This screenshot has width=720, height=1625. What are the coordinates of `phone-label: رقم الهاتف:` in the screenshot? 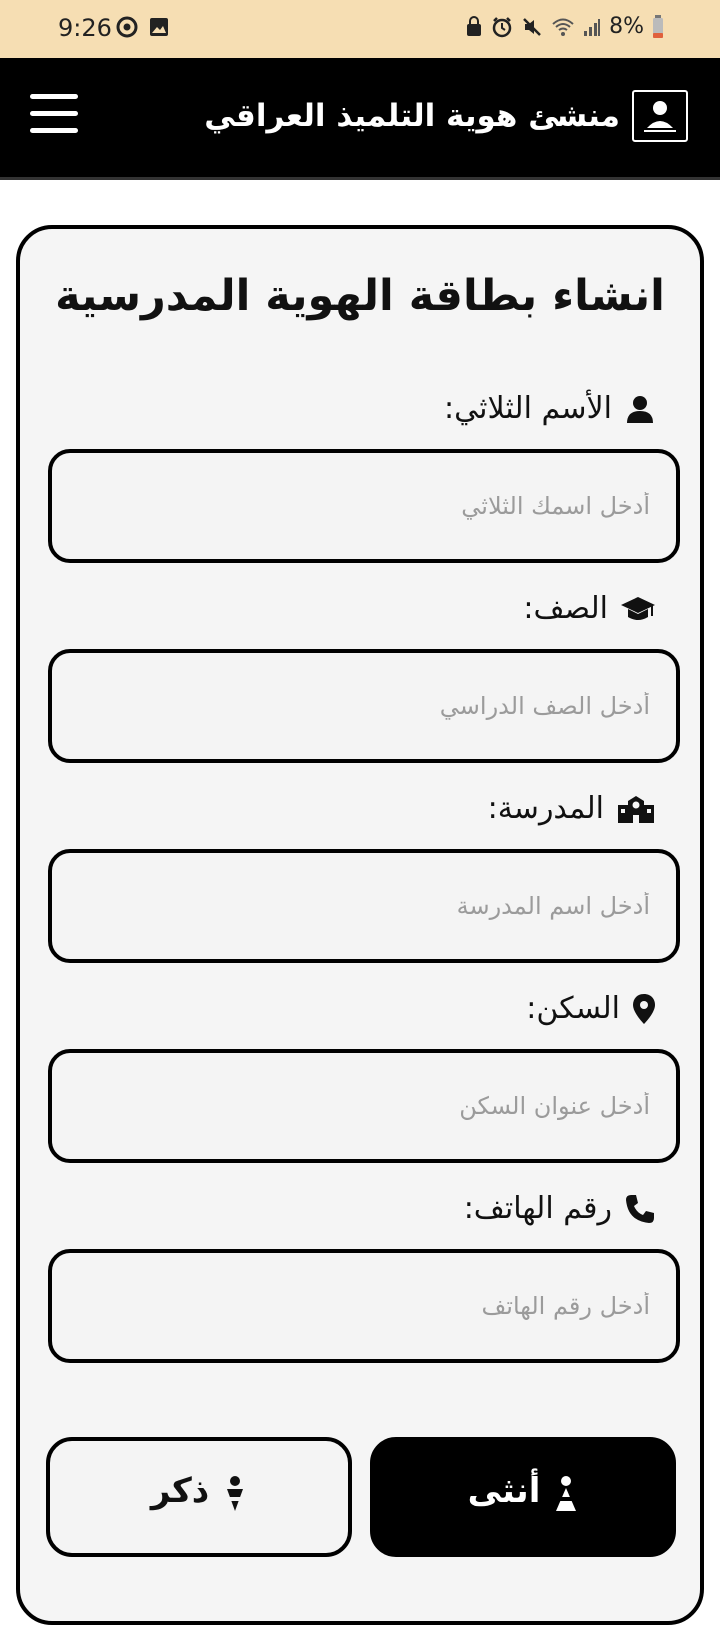 It's located at (560, 1208).